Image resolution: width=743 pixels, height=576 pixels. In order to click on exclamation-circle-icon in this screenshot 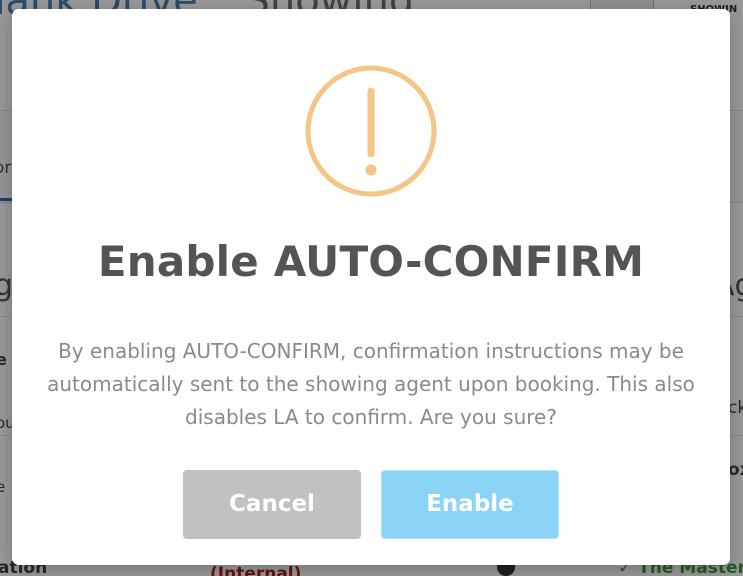, I will do `click(371, 131)`.